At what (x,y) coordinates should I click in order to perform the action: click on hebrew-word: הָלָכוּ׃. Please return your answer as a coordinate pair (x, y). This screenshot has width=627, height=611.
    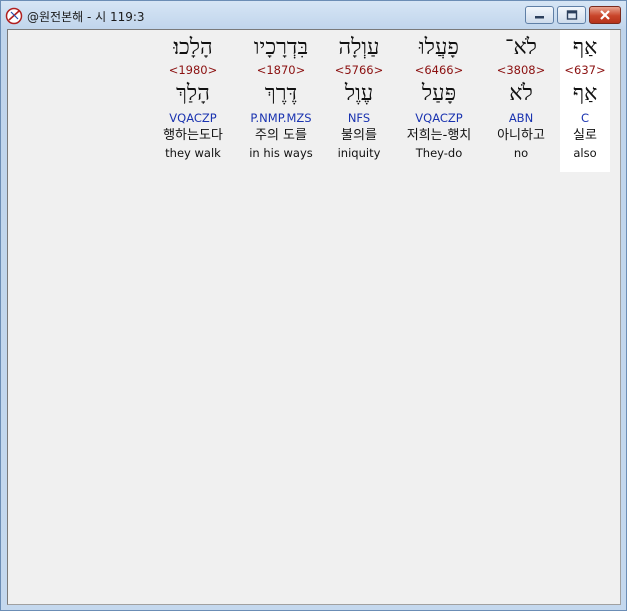
    Looking at the image, I should click on (193, 47).